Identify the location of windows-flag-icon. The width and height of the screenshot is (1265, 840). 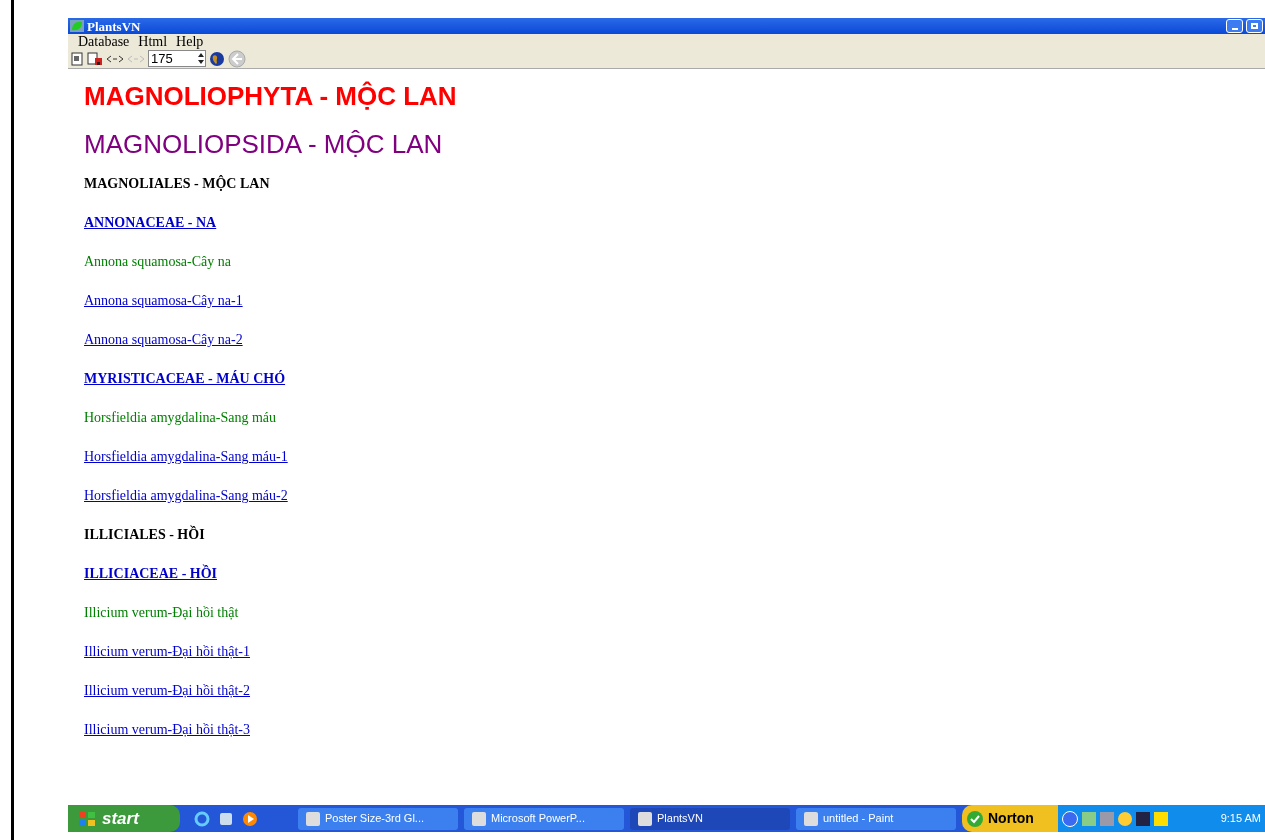
(87, 818).